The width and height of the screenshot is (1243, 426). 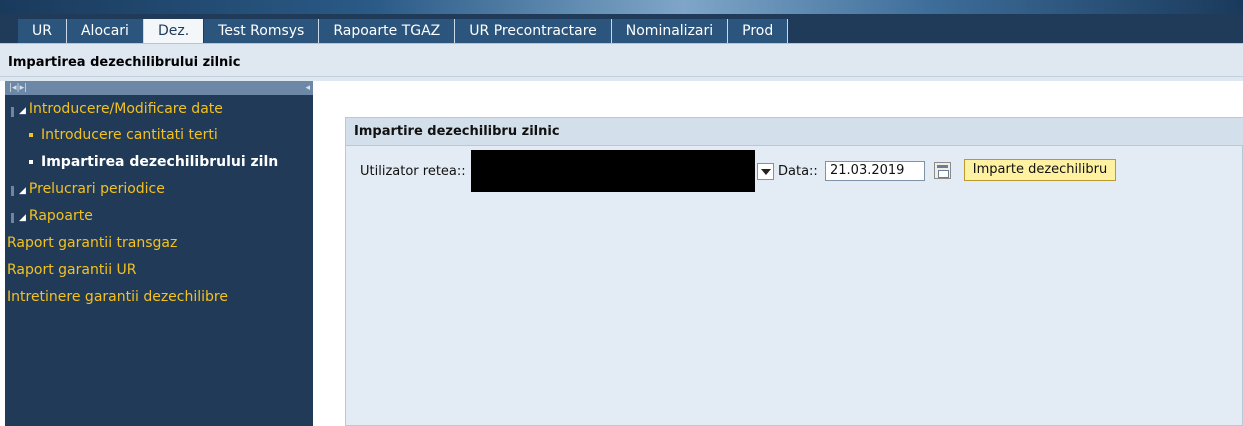 What do you see at coordinates (262, 31) in the screenshot?
I see `tab-test-romsys: Test Romsys` at bounding box center [262, 31].